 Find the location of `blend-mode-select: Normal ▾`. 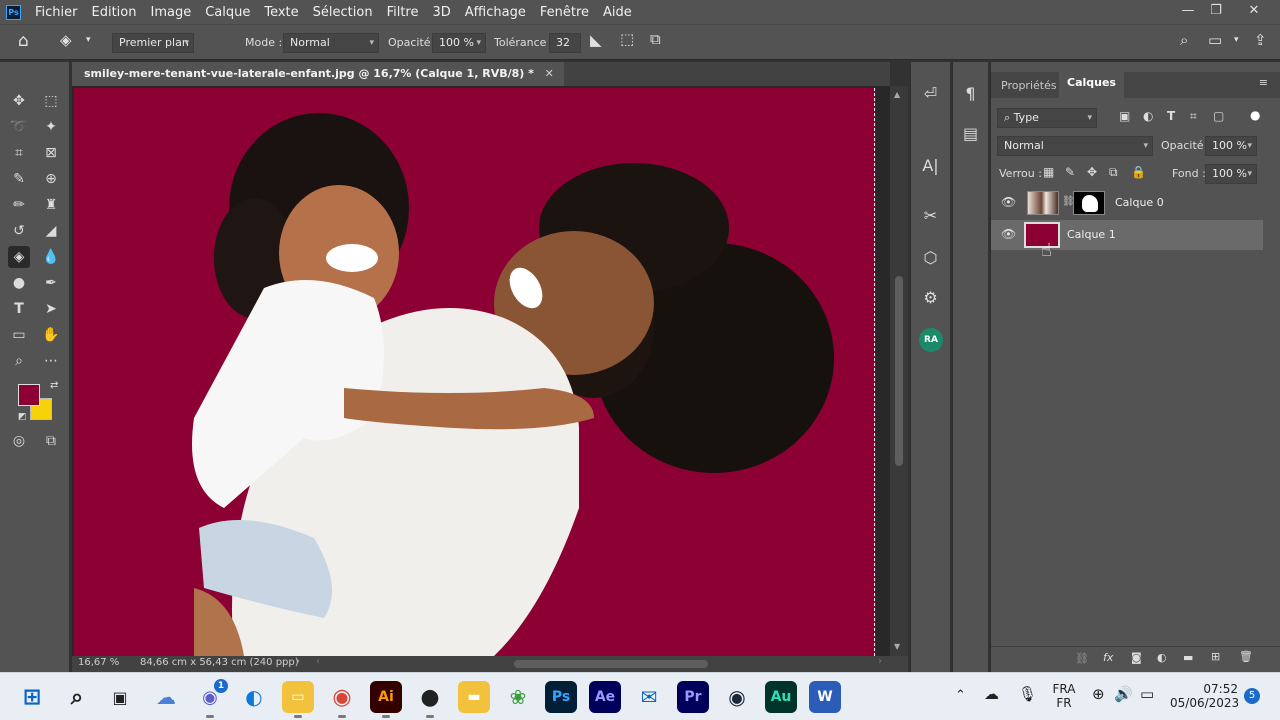

blend-mode-select: Normal ▾ is located at coordinates (1075, 146).